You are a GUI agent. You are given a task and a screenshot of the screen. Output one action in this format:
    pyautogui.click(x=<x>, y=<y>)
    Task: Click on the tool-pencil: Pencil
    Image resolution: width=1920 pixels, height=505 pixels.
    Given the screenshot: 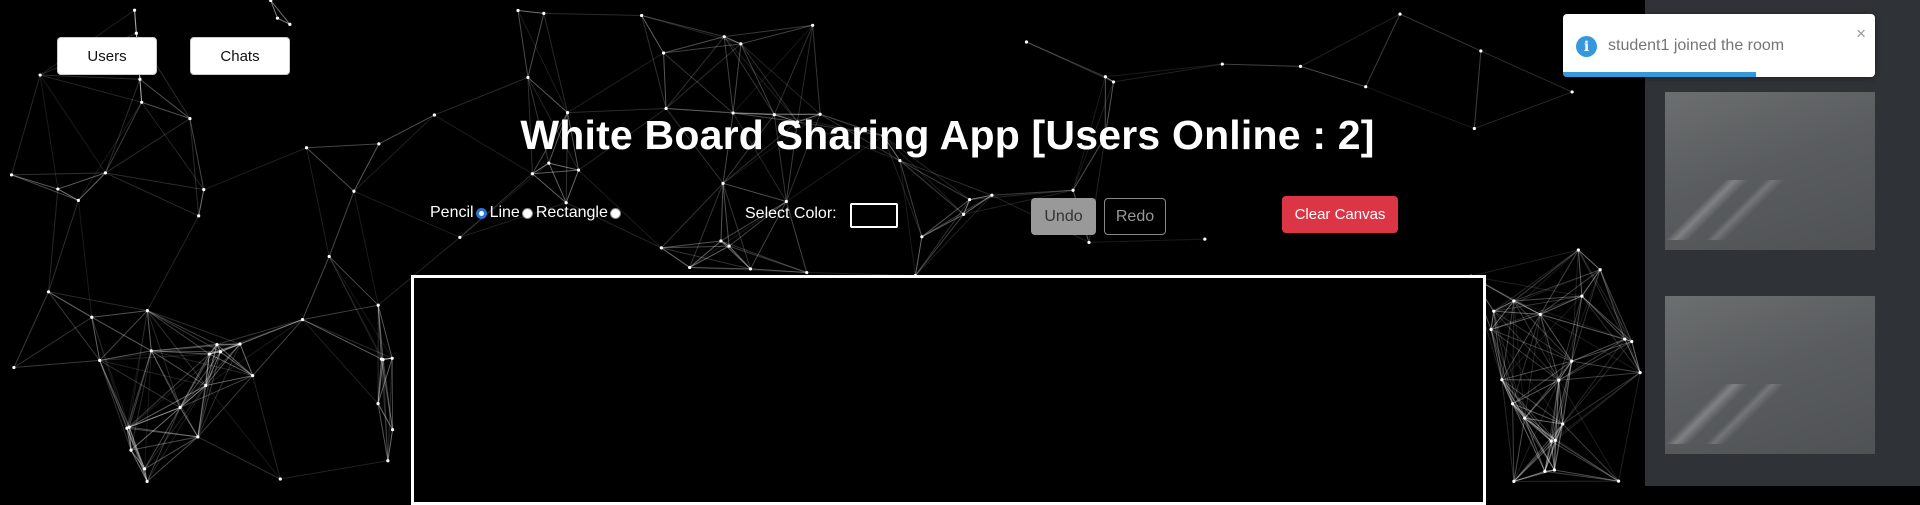 What is the action you would take?
    pyautogui.click(x=460, y=213)
    